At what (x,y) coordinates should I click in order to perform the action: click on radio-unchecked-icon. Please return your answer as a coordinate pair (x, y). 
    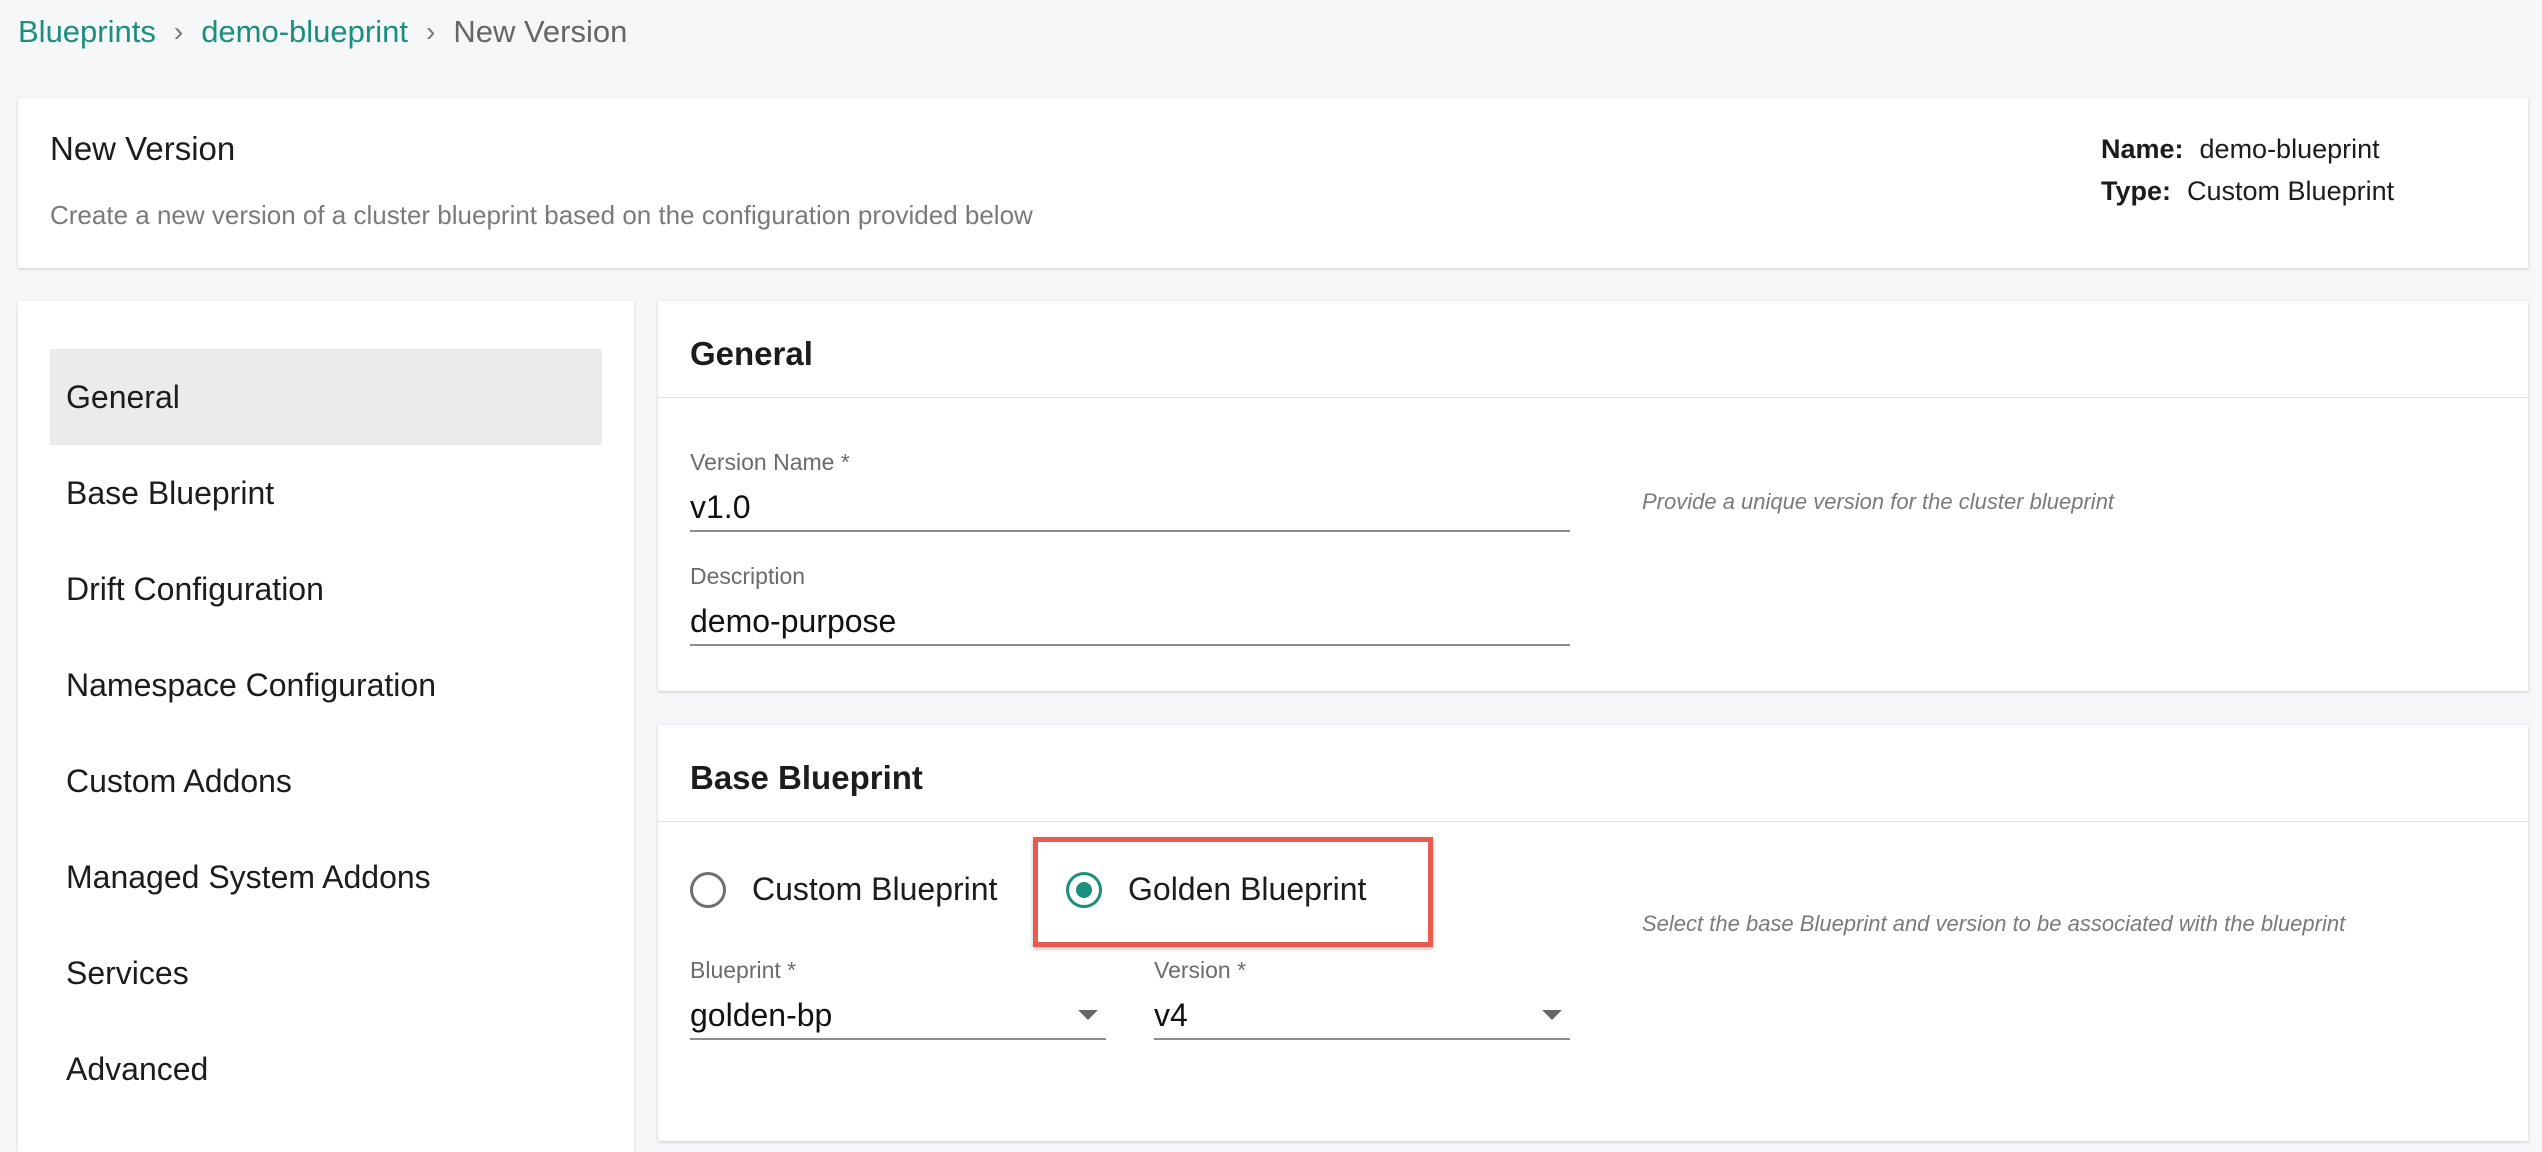
    Looking at the image, I should click on (708, 889).